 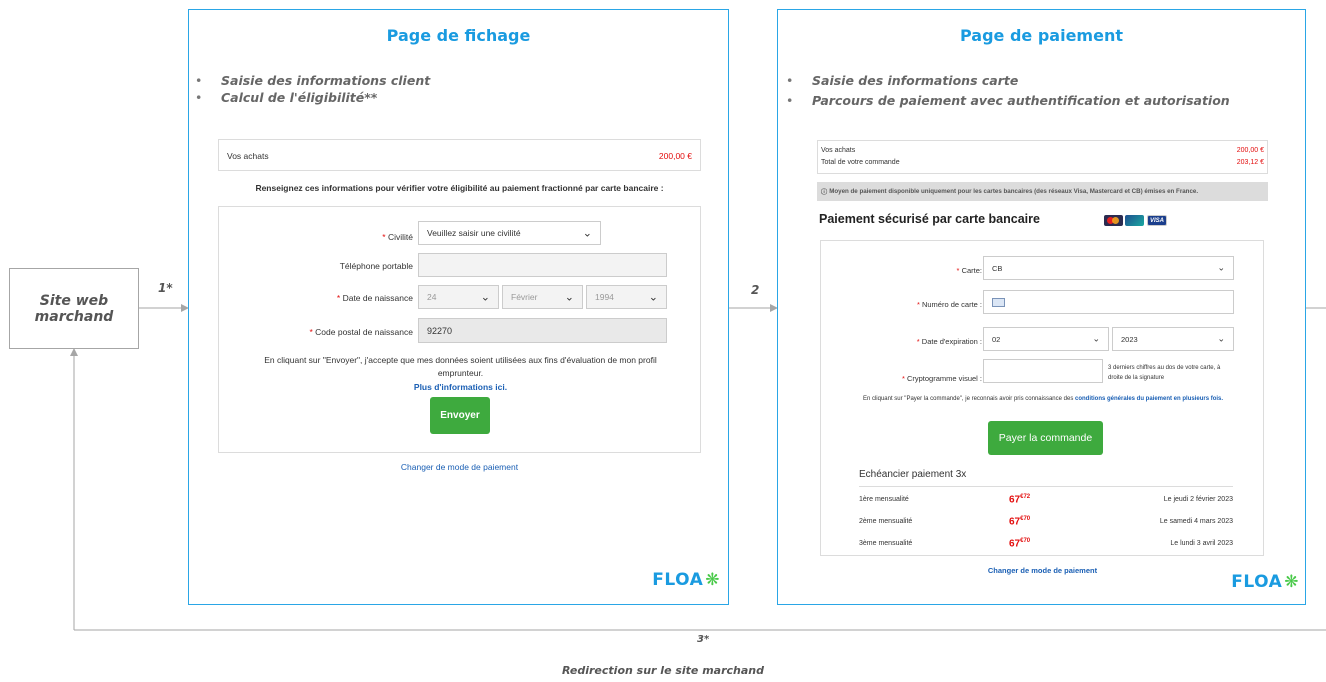 What do you see at coordinates (1196, 521) in the screenshot?
I see `installment-date: Le samedi 4 mars 2023` at bounding box center [1196, 521].